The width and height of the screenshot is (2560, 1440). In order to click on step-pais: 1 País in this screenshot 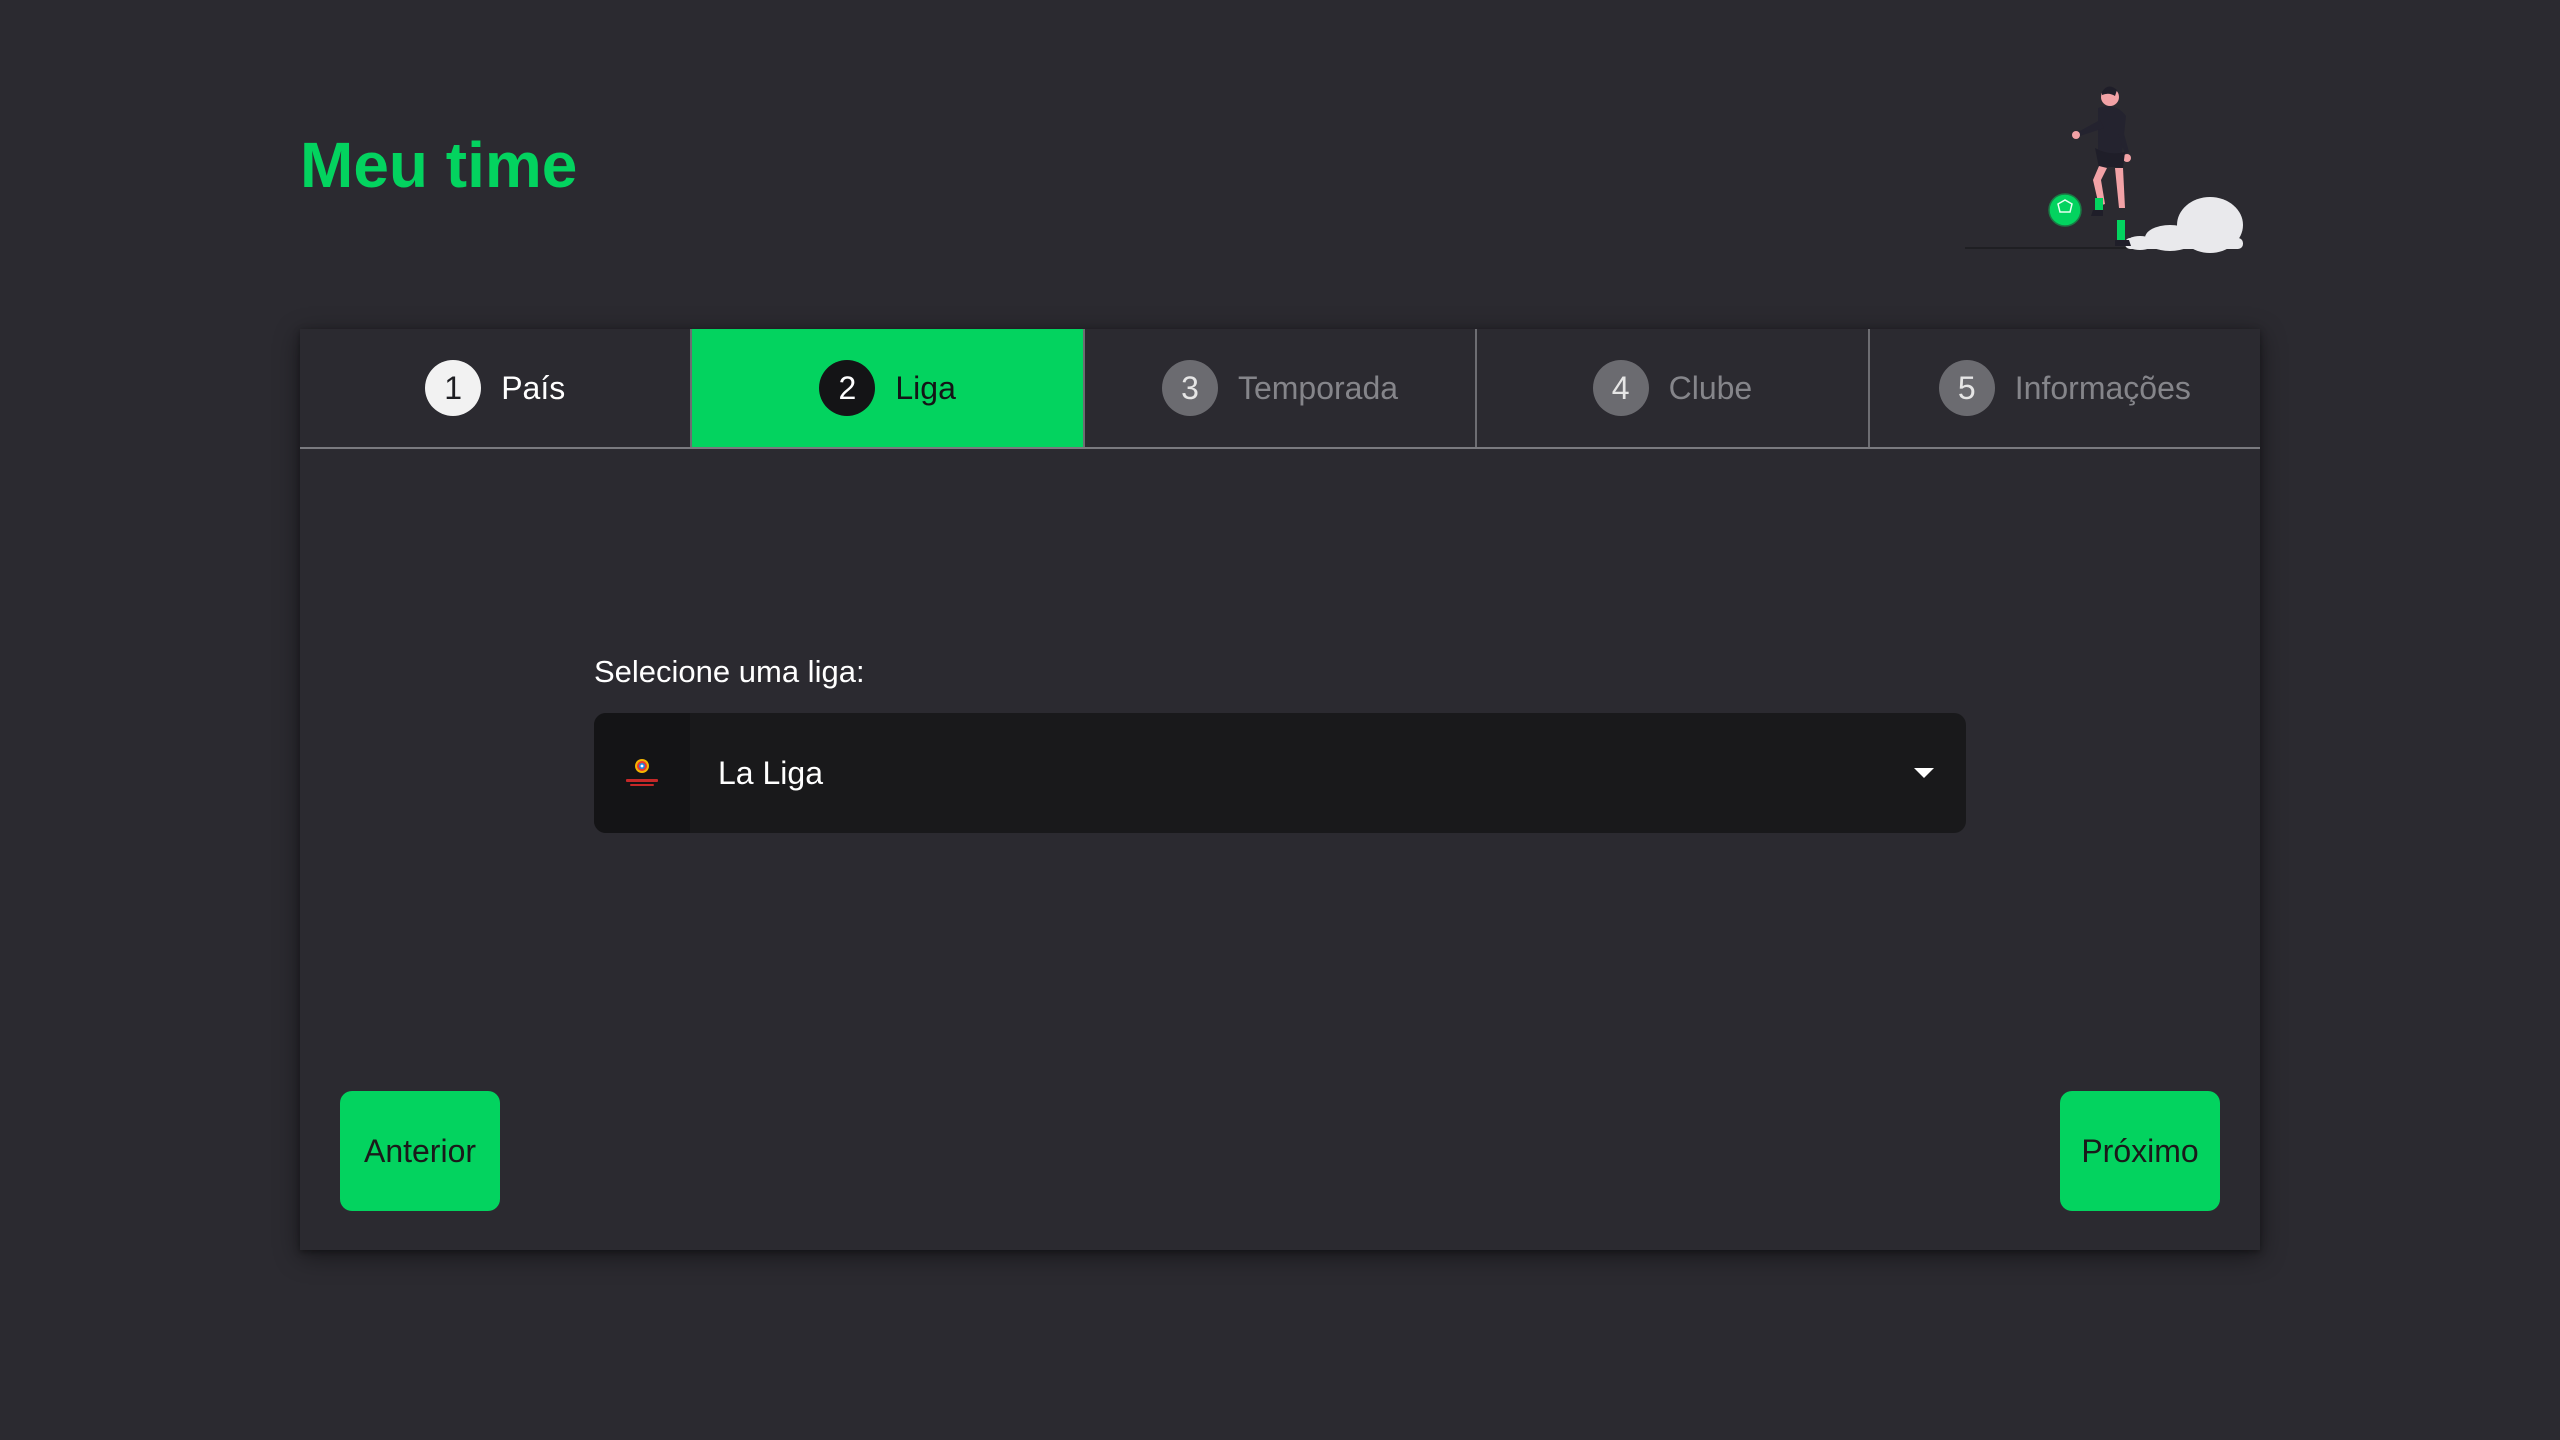, I will do `click(496, 388)`.